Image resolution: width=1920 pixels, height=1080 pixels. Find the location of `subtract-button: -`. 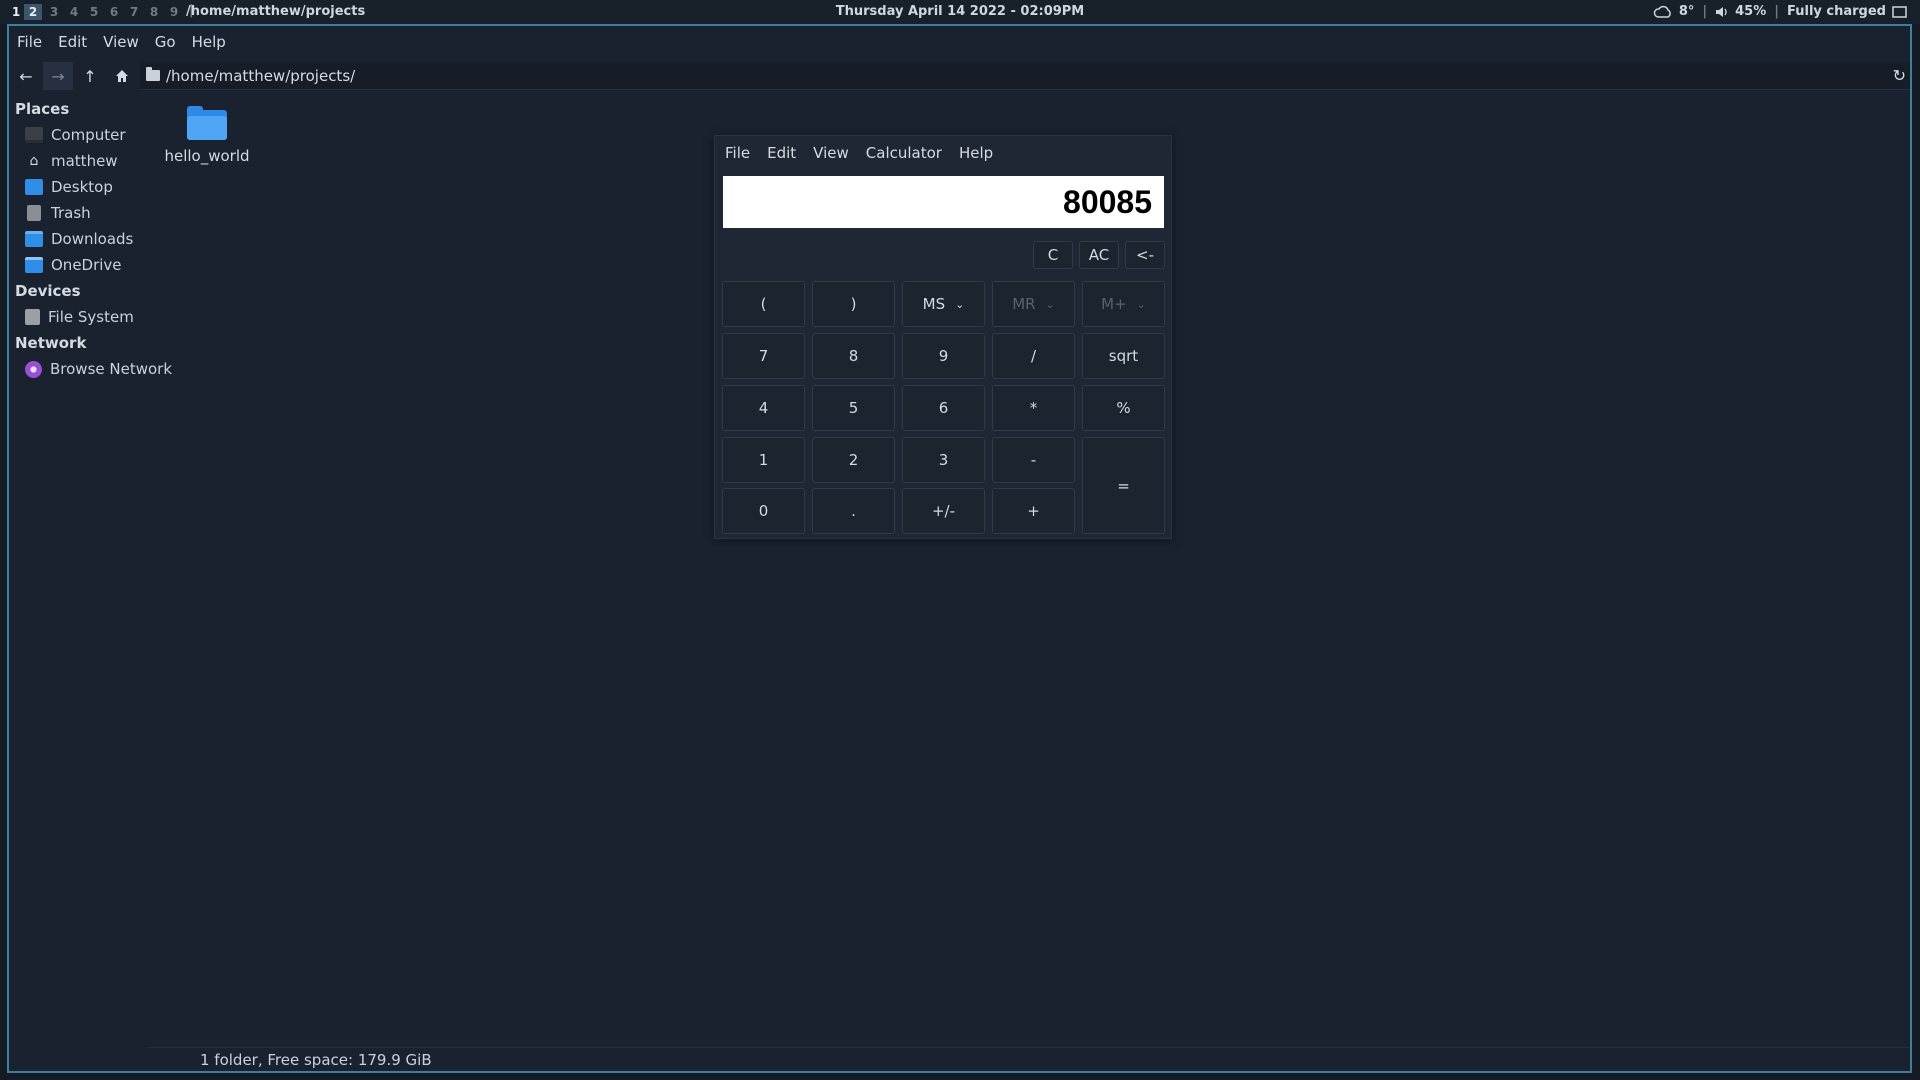

subtract-button: - is located at coordinates (1033, 460).